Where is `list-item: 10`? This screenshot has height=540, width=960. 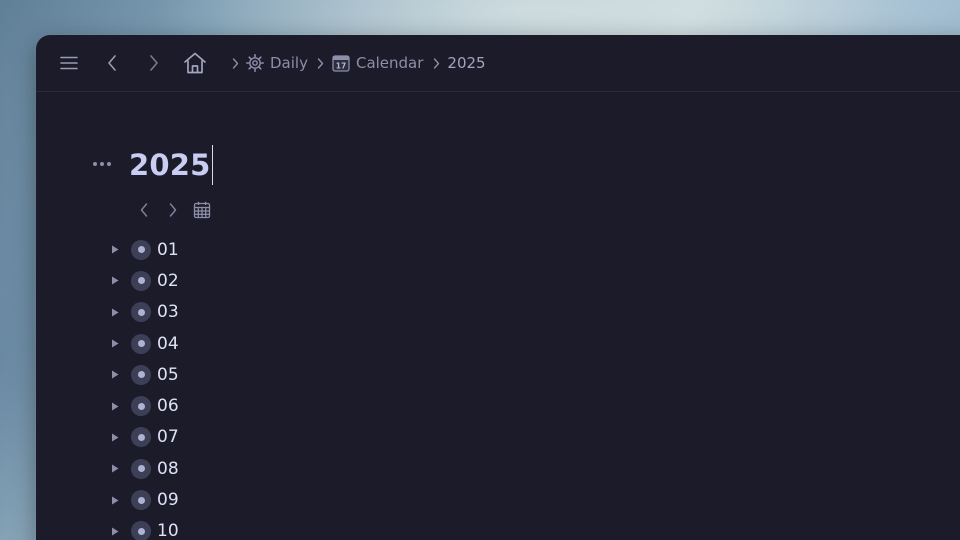
list-item: 10 is located at coordinates (143, 528).